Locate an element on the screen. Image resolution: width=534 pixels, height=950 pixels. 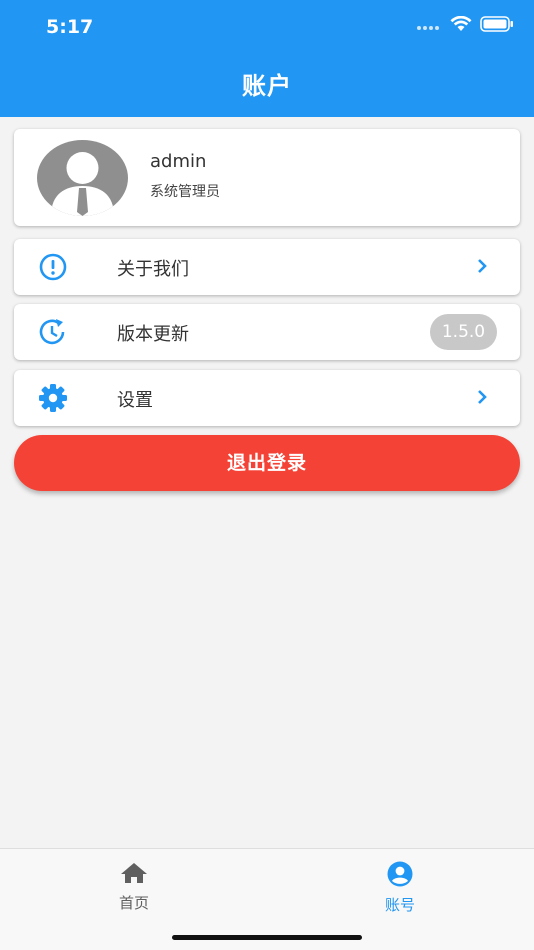
tab-home: 首页 is located at coordinates (134, 887).